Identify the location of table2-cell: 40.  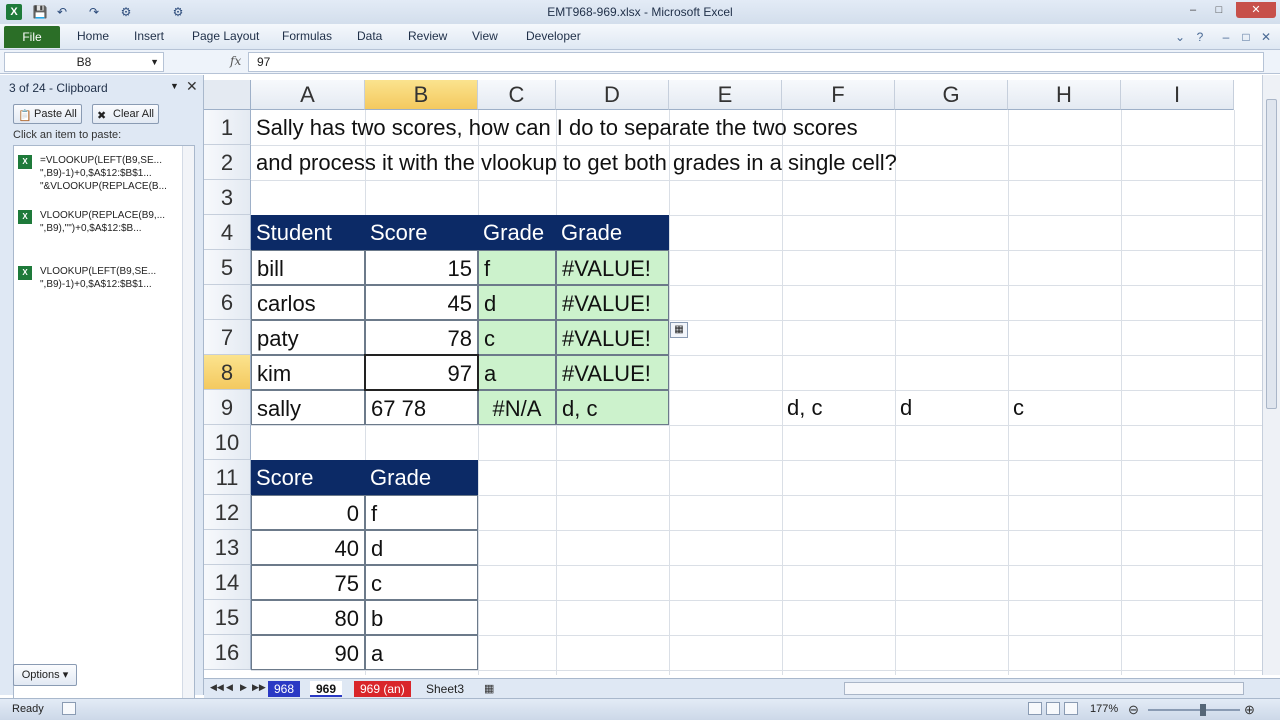
(308, 547).